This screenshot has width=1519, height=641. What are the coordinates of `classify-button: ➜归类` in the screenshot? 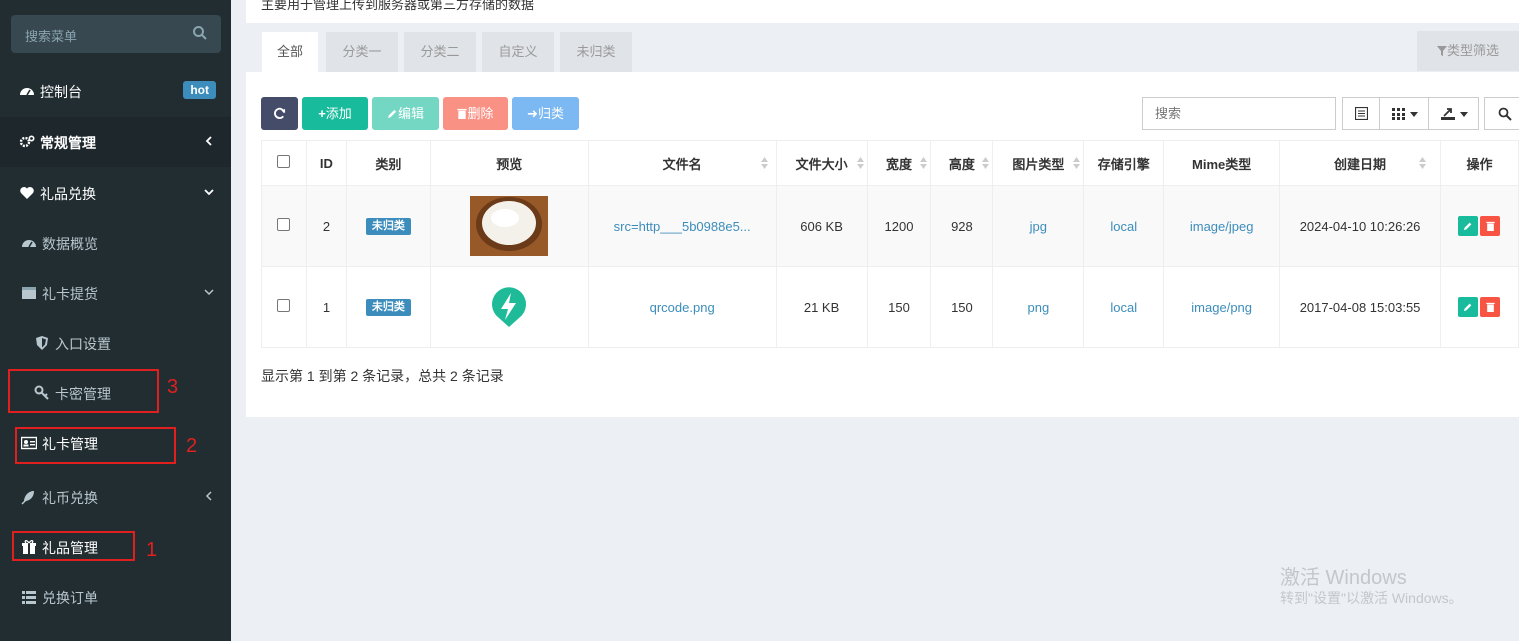 It's located at (545, 113).